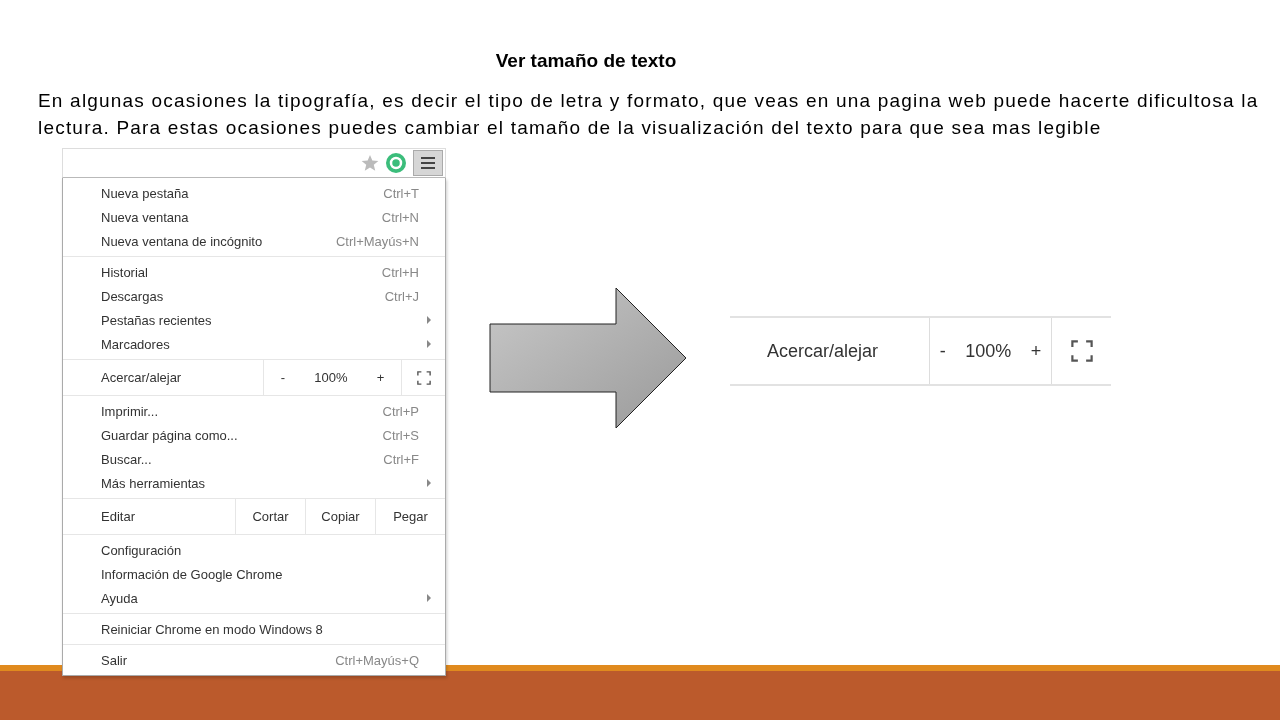 This screenshot has height=720, width=1280. What do you see at coordinates (145, 217) in the screenshot?
I see `menu-item-label: Nueva ventana` at bounding box center [145, 217].